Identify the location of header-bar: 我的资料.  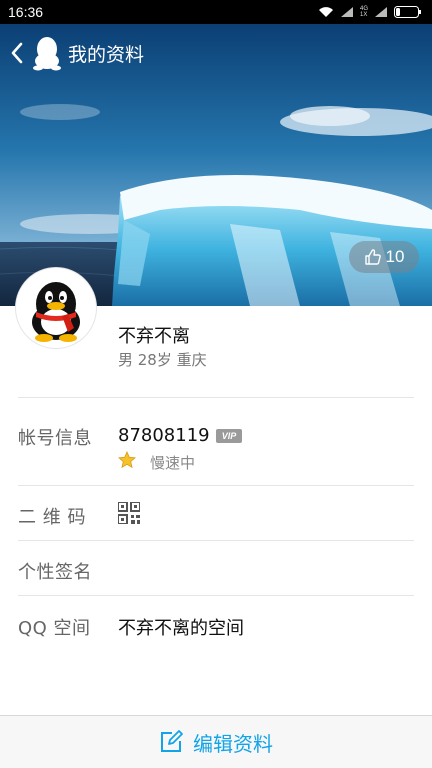
(216, 53).